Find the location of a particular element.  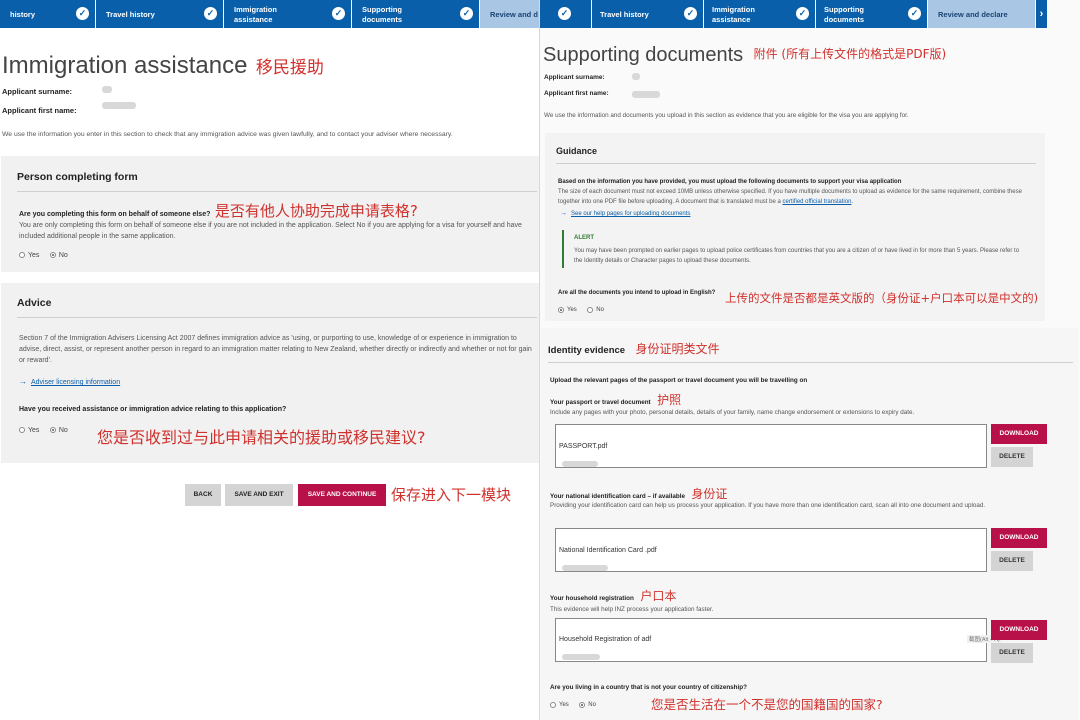

household-annotation: 户口本 is located at coordinates (658, 596).